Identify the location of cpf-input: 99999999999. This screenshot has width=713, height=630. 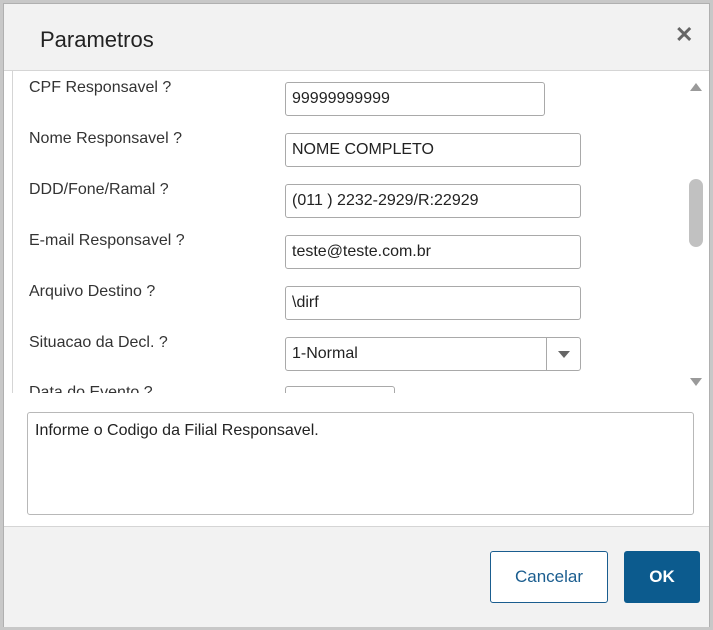
(415, 99).